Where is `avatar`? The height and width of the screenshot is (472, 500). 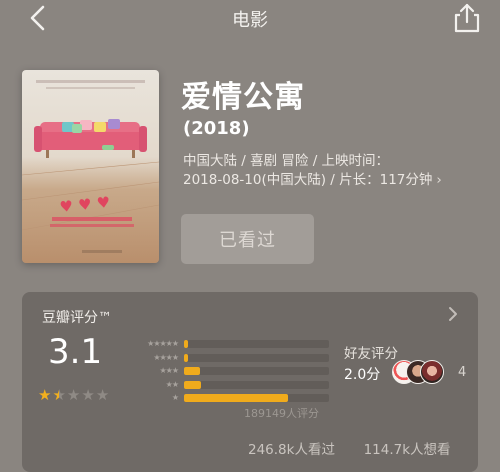 avatar is located at coordinates (432, 372).